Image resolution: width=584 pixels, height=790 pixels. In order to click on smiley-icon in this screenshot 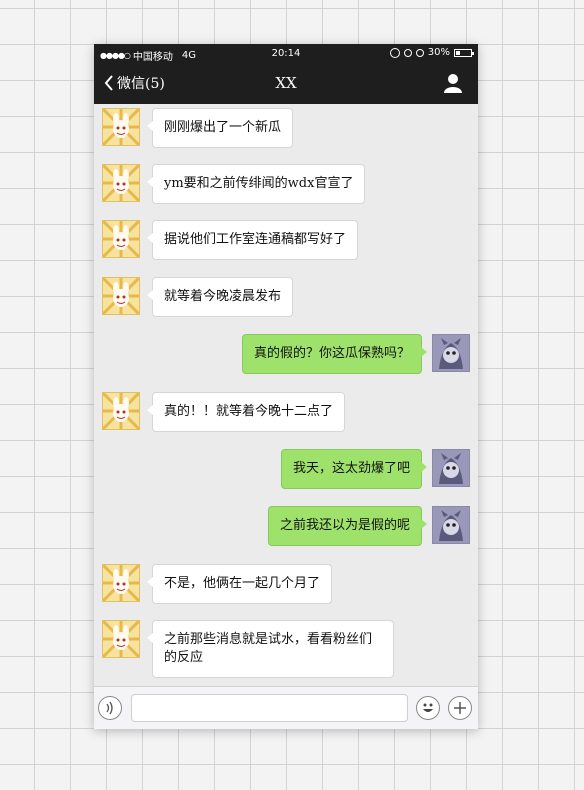, I will do `click(428, 707)`.